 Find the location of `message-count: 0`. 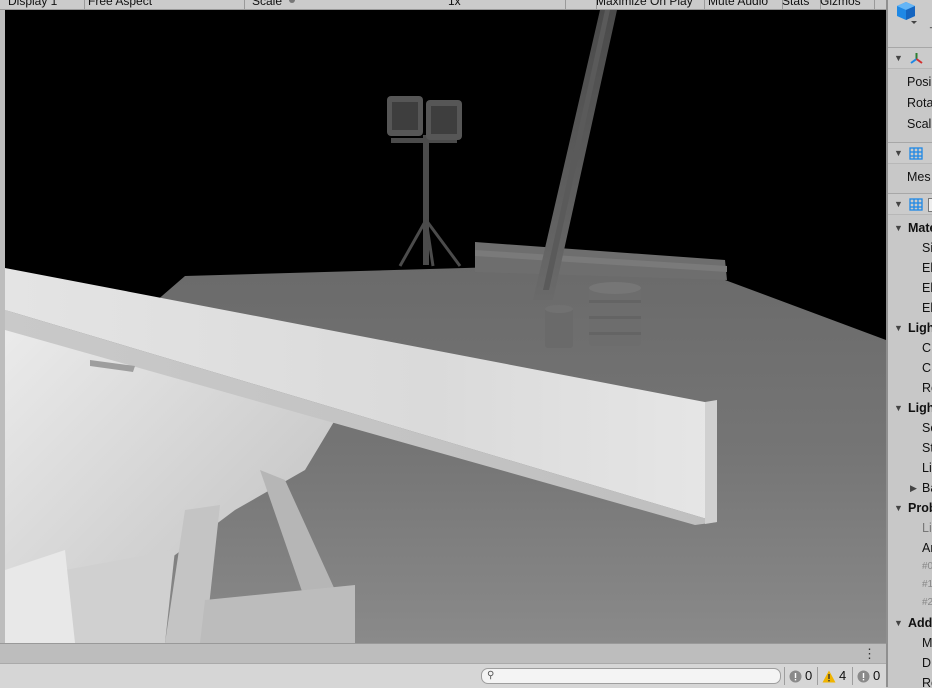

message-count: 0 is located at coordinates (877, 675).